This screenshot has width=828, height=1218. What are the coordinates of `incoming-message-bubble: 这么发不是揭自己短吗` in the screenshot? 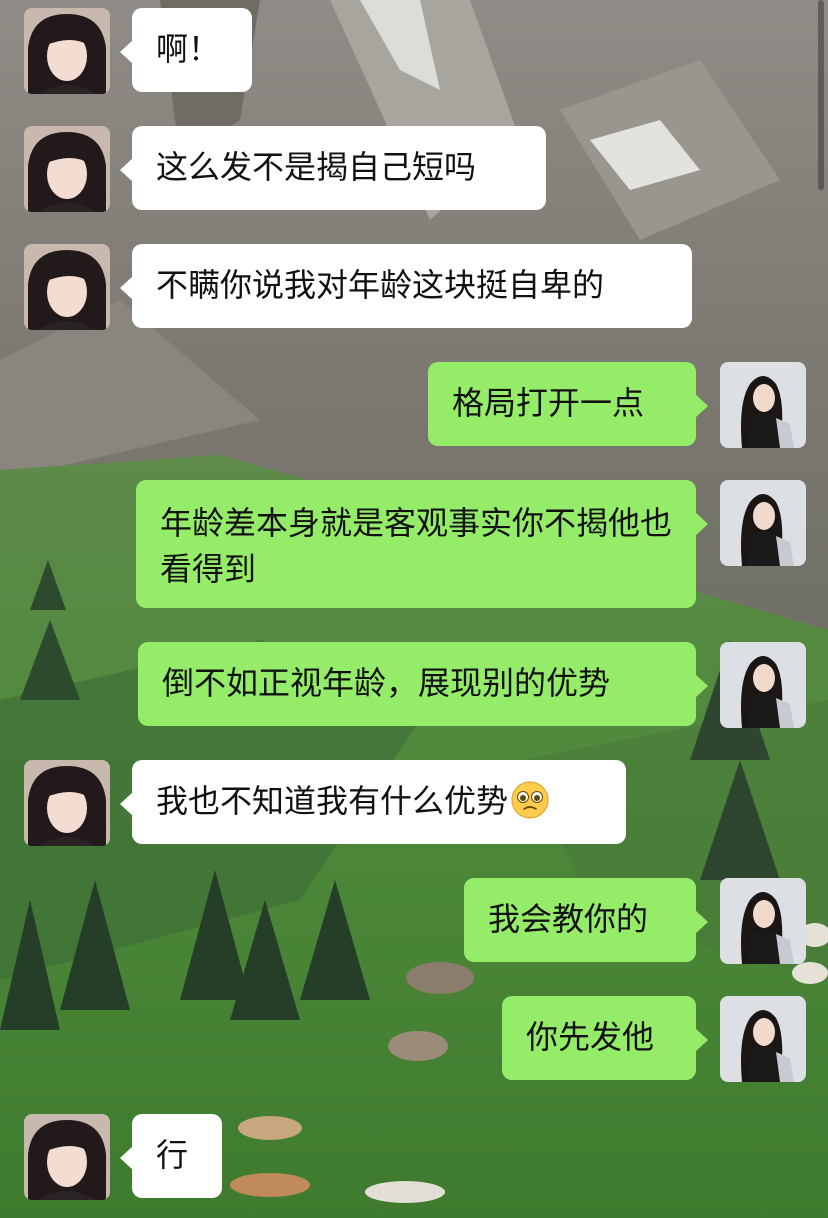 It's located at (333, 168).